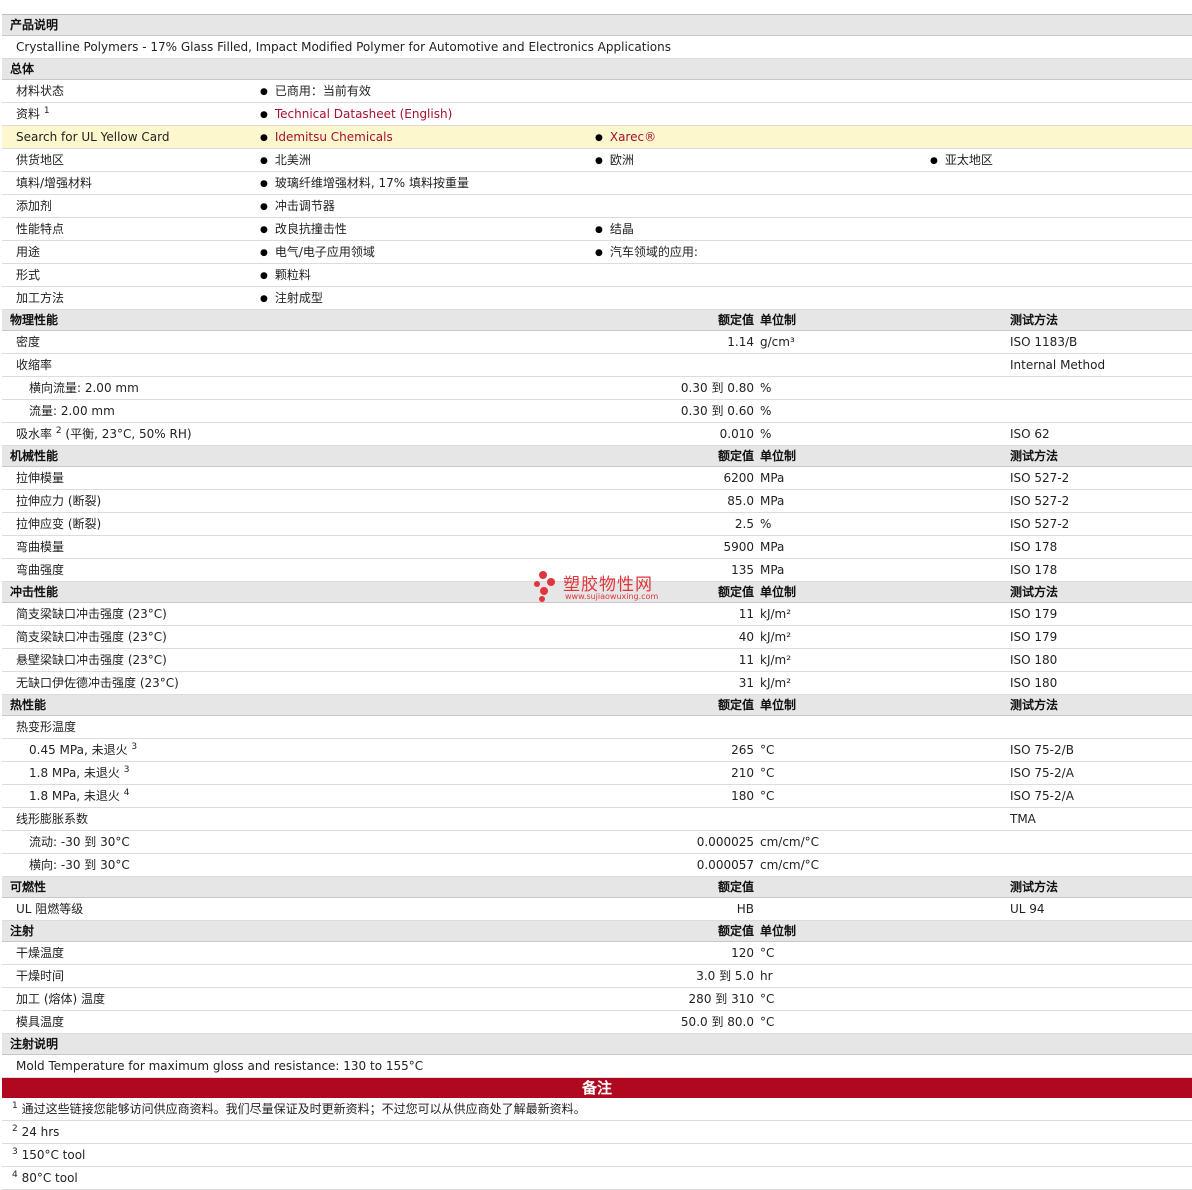 This screenshot has height=1190, width=1192. I want to click on general-features-row: 性能特点 ● 改良抗撞击性 ● 结晶, so click(597, 229).